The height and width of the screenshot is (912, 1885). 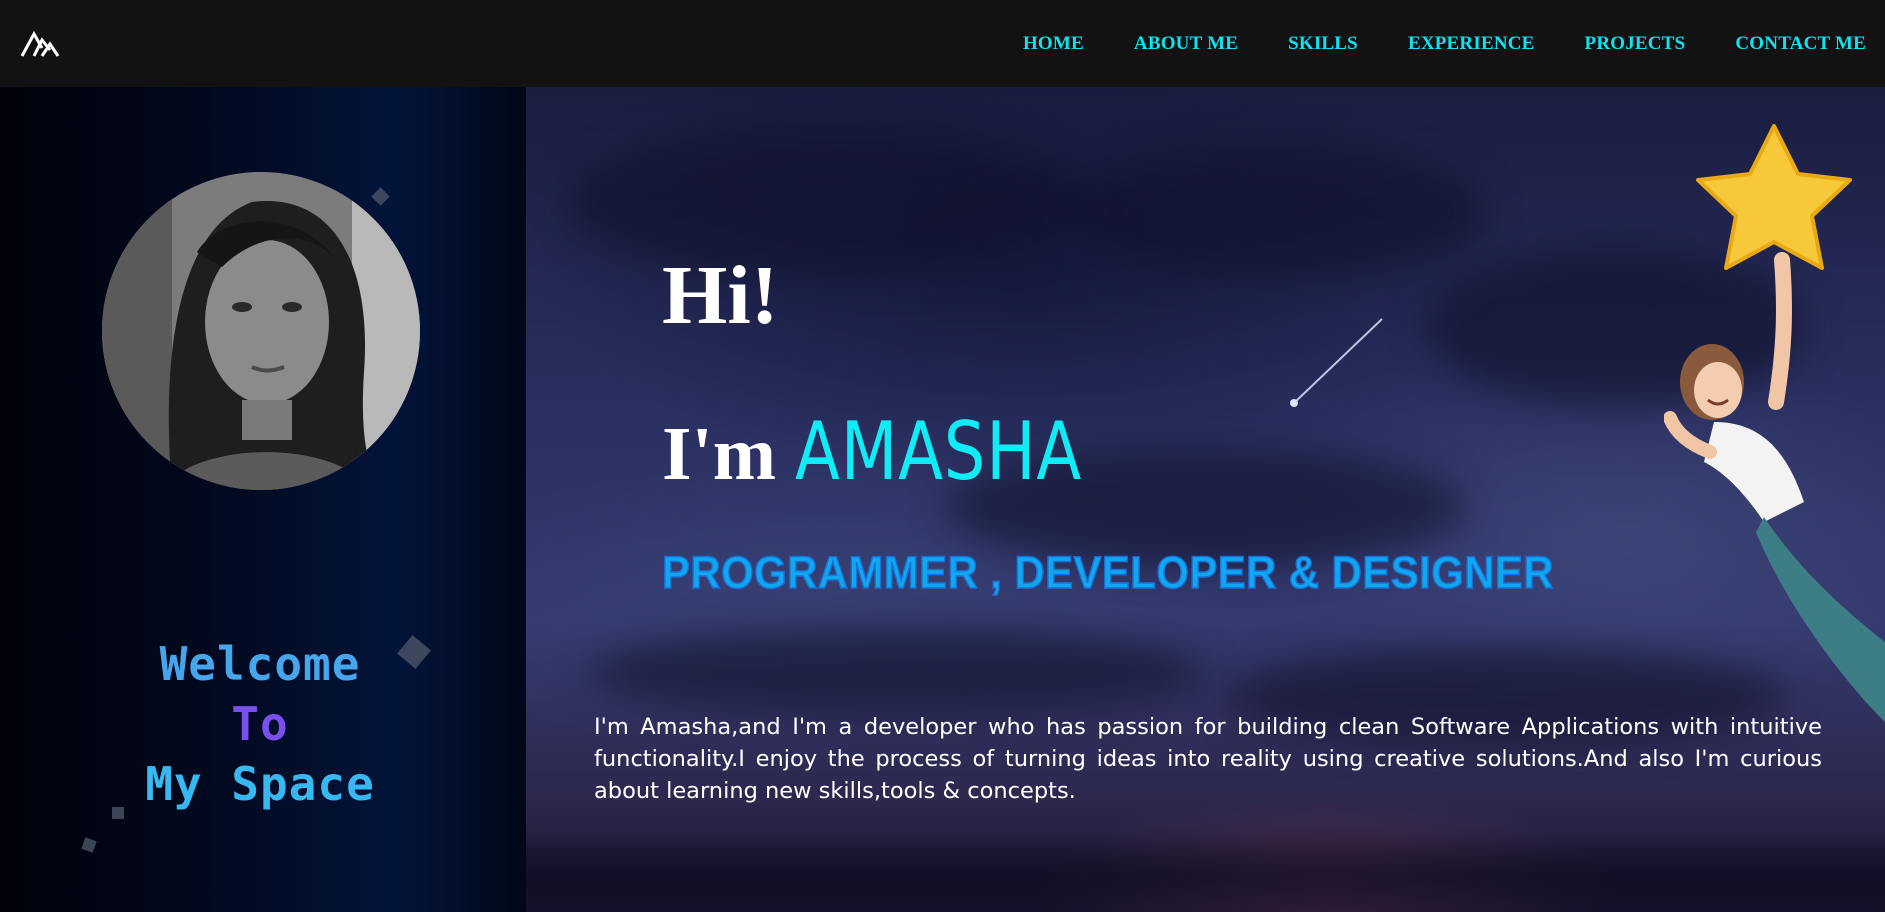 I want to click on hero-role: PROGRAMMER , DEVELOPER & DESIGNER, so click(x=1107, y=572).